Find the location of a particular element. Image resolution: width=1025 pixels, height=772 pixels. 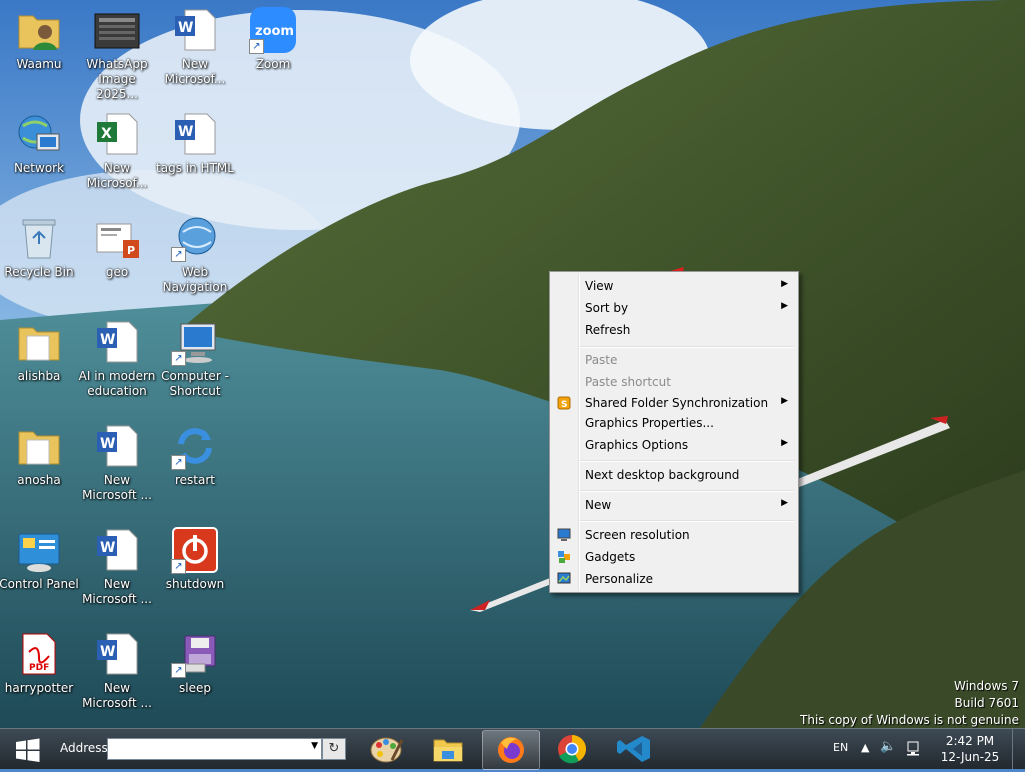

menu-item-refresh: Refresh is located at coordinates (674, 330).